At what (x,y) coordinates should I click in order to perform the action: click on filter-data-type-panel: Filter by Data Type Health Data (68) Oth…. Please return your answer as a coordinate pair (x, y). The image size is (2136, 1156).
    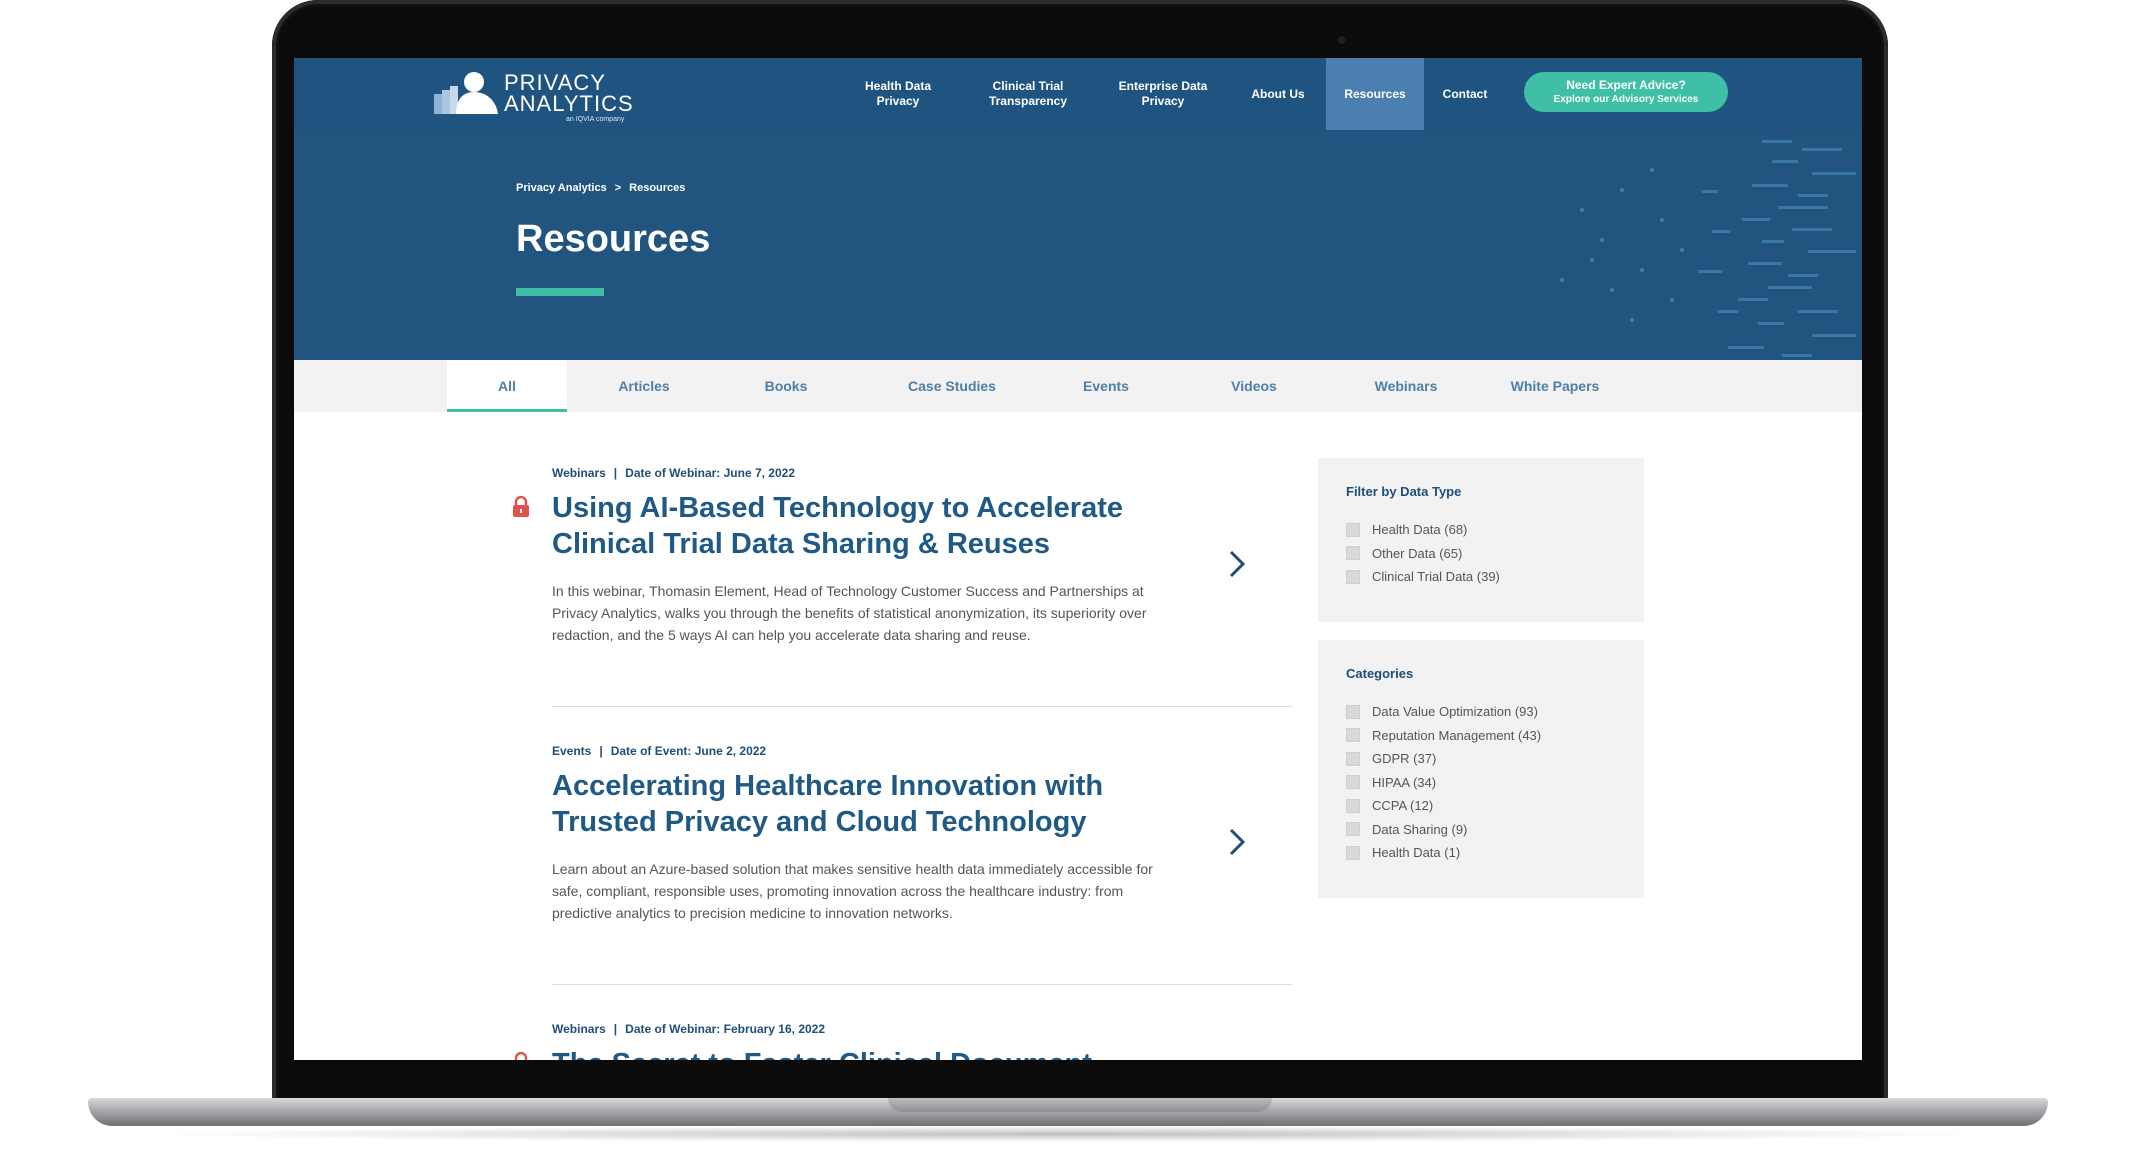
    Looking at the image, I should click on (1481, 540).